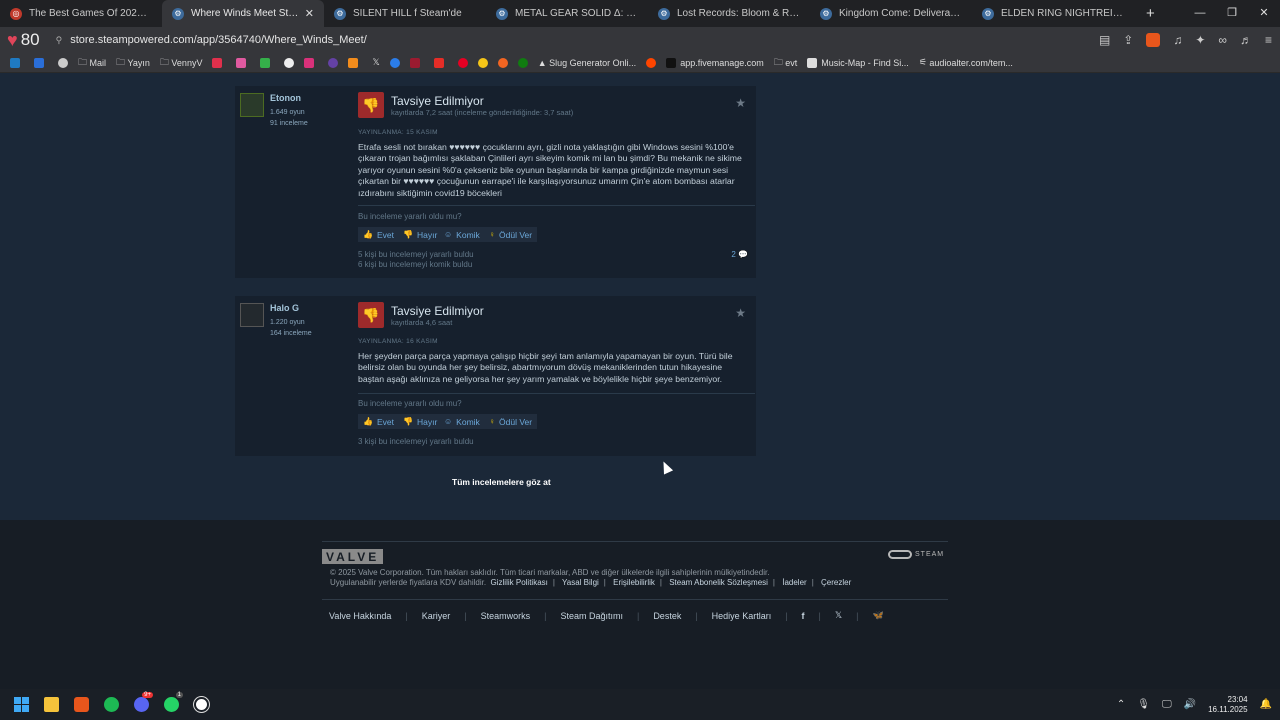 The width and height of the screenshot is (1280, 720). Describe the element at coordinates (1121, 704) in the screenshot. I see `chevron-up-icon: ⌃` at that location.